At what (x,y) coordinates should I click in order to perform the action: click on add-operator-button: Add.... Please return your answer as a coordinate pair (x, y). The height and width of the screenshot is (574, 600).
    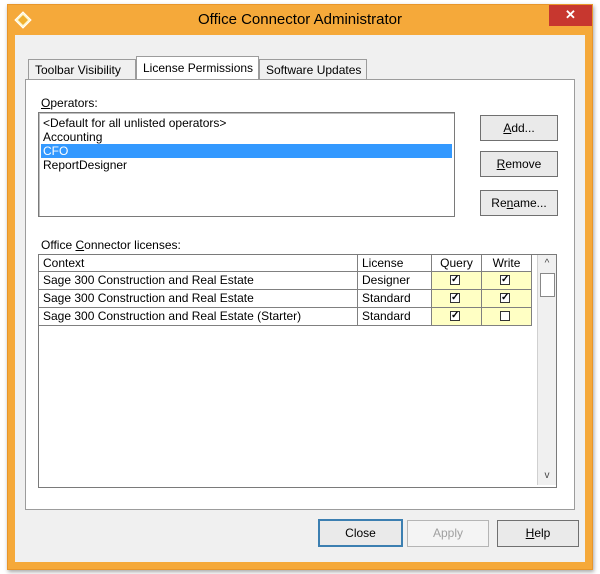
    Looking at the image, I should click on (519, 128).